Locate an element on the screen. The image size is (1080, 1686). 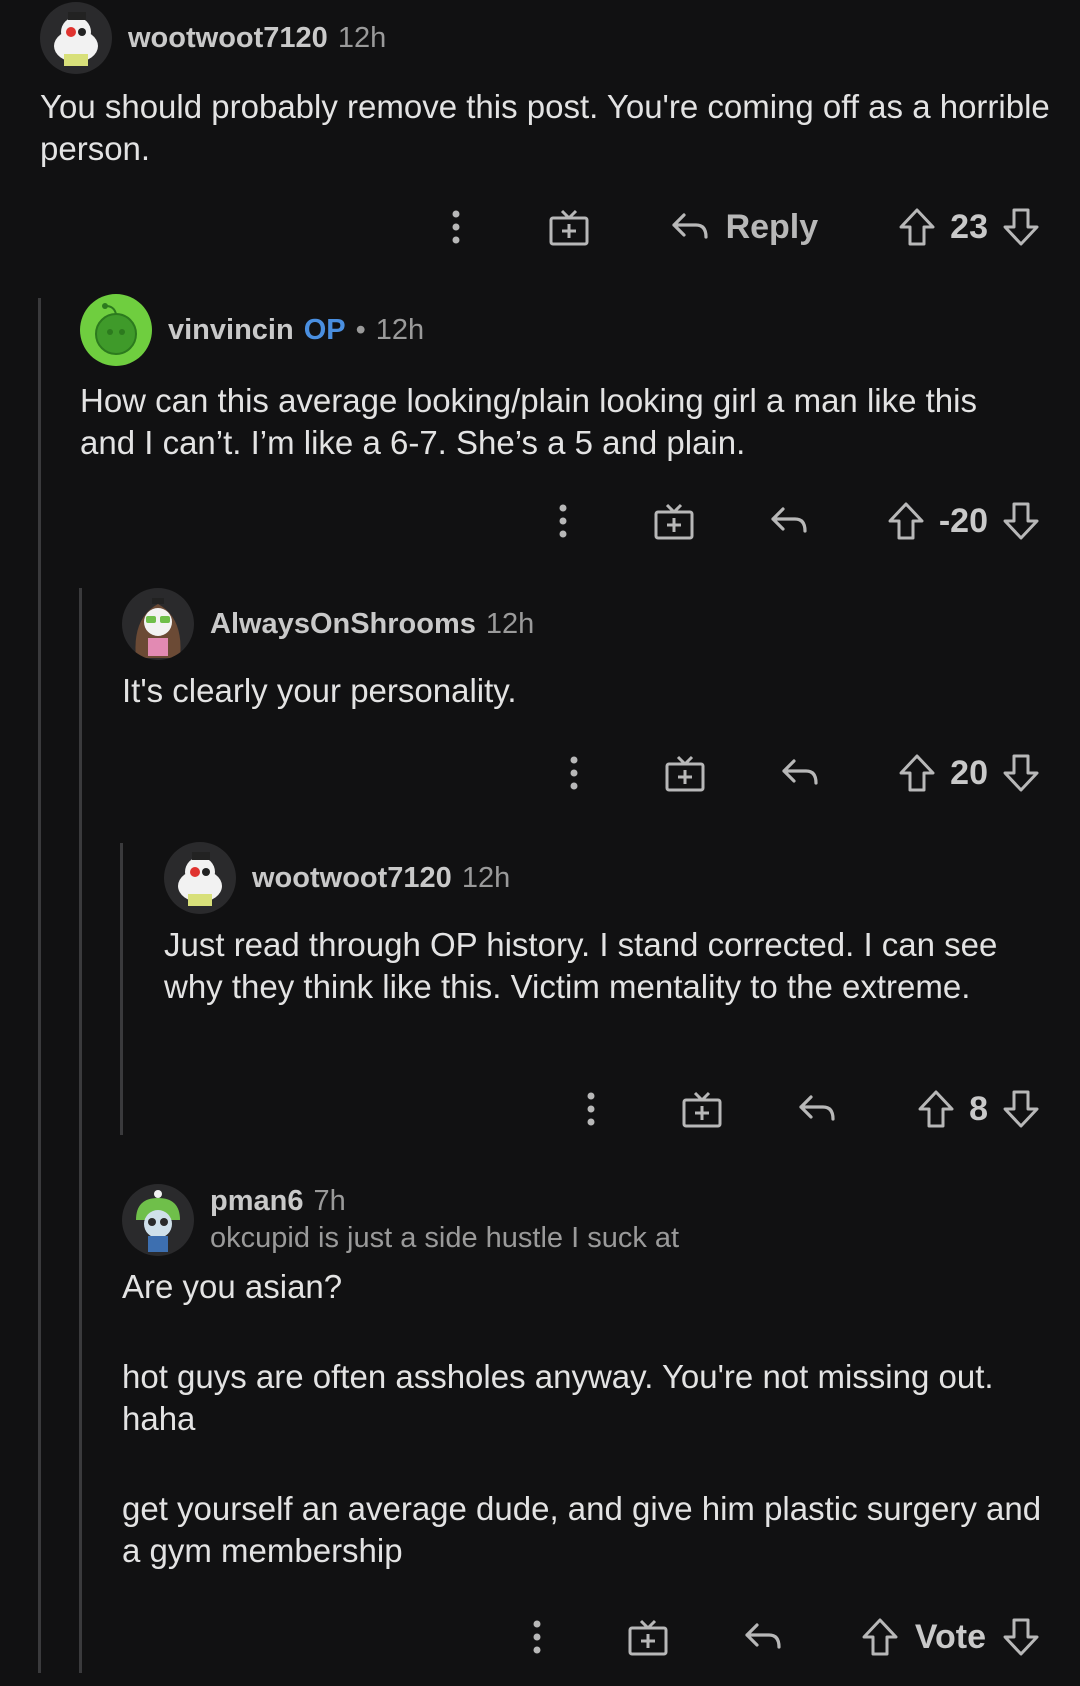
vote-score: 20 is located at coordinates (969, 772).